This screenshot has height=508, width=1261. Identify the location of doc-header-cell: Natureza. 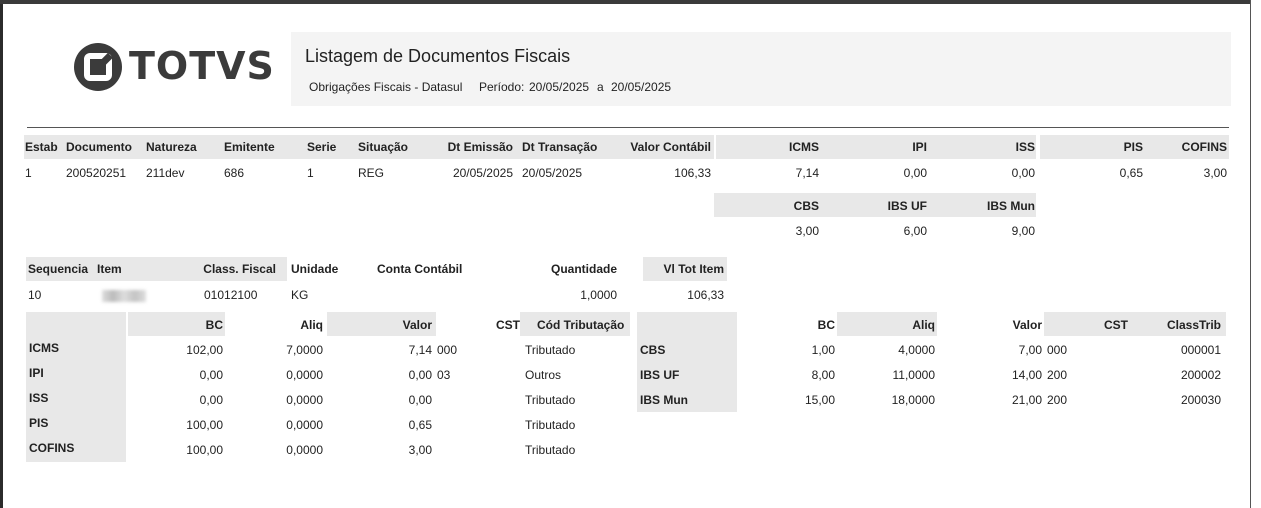
(171, 147).